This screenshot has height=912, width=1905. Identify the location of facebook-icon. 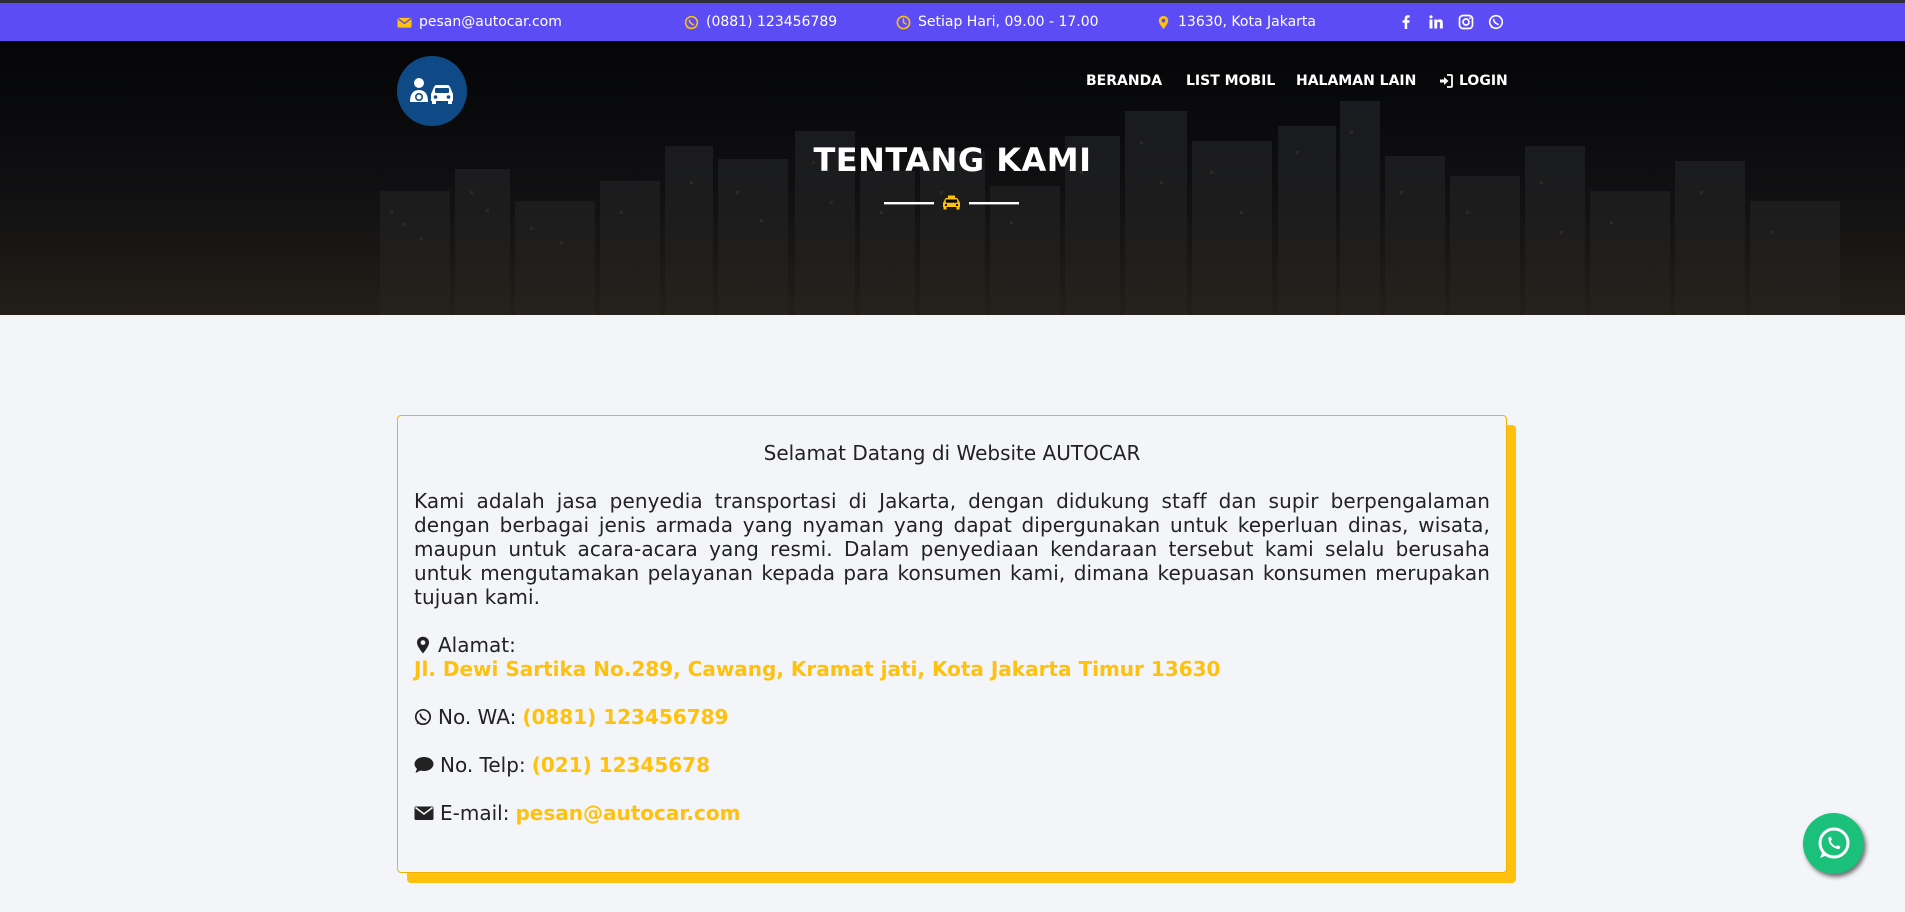
(1406, 22).